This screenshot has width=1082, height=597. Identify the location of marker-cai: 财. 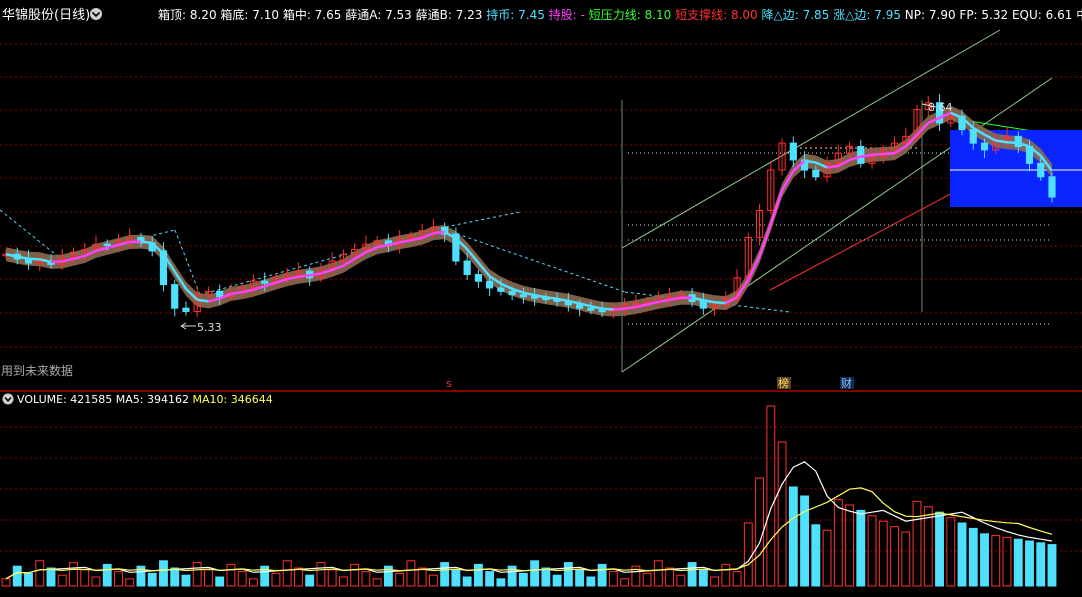
(846, 383).